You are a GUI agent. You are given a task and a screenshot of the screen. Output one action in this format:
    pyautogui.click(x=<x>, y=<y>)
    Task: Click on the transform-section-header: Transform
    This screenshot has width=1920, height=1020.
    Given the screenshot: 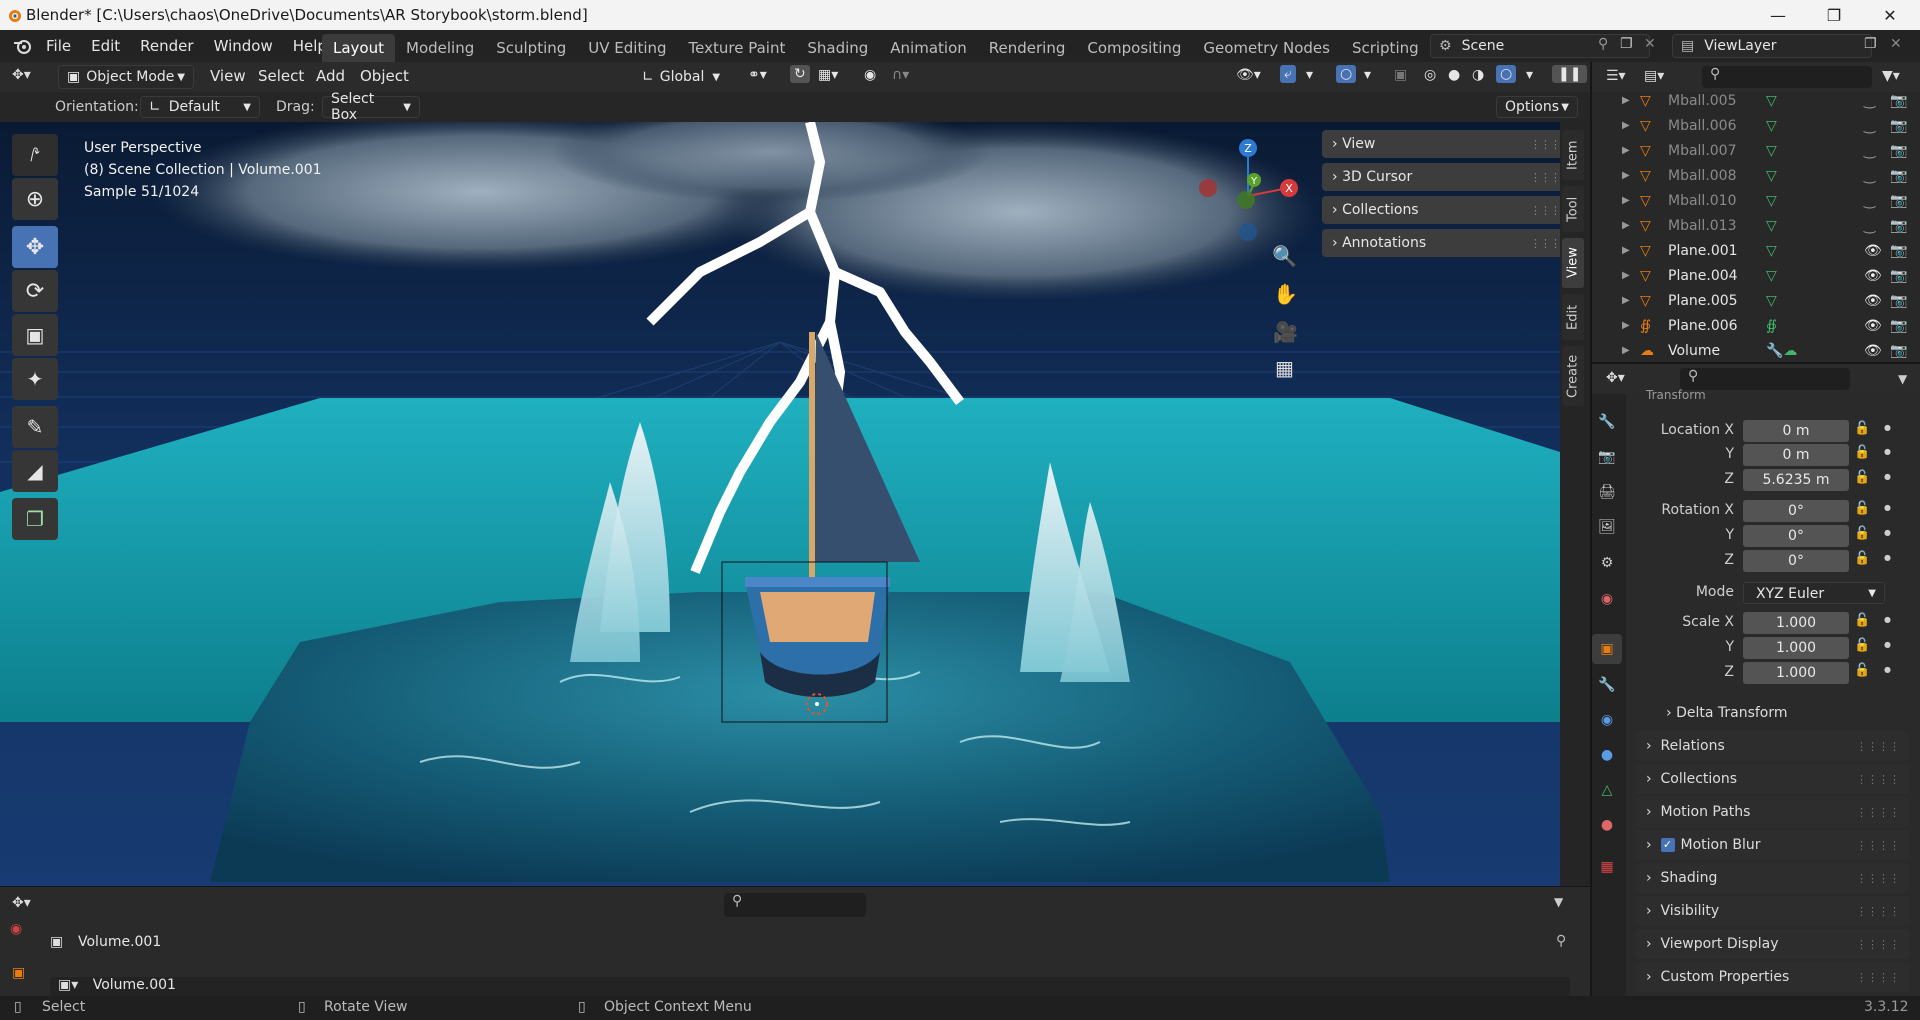 What is the action you would take?
    pyautogui.click(x=1676, y=395)
    